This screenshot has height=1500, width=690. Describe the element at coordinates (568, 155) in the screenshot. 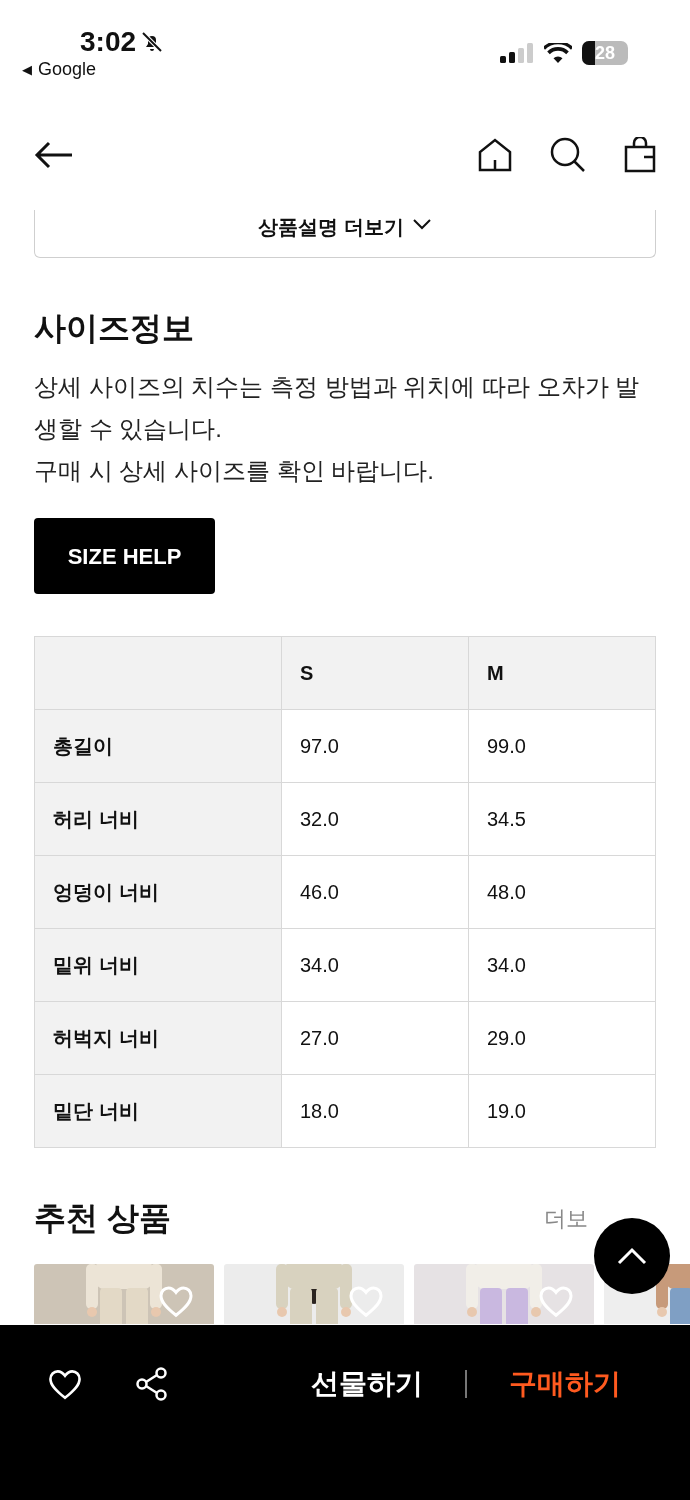

I see `search-icon` at that location.